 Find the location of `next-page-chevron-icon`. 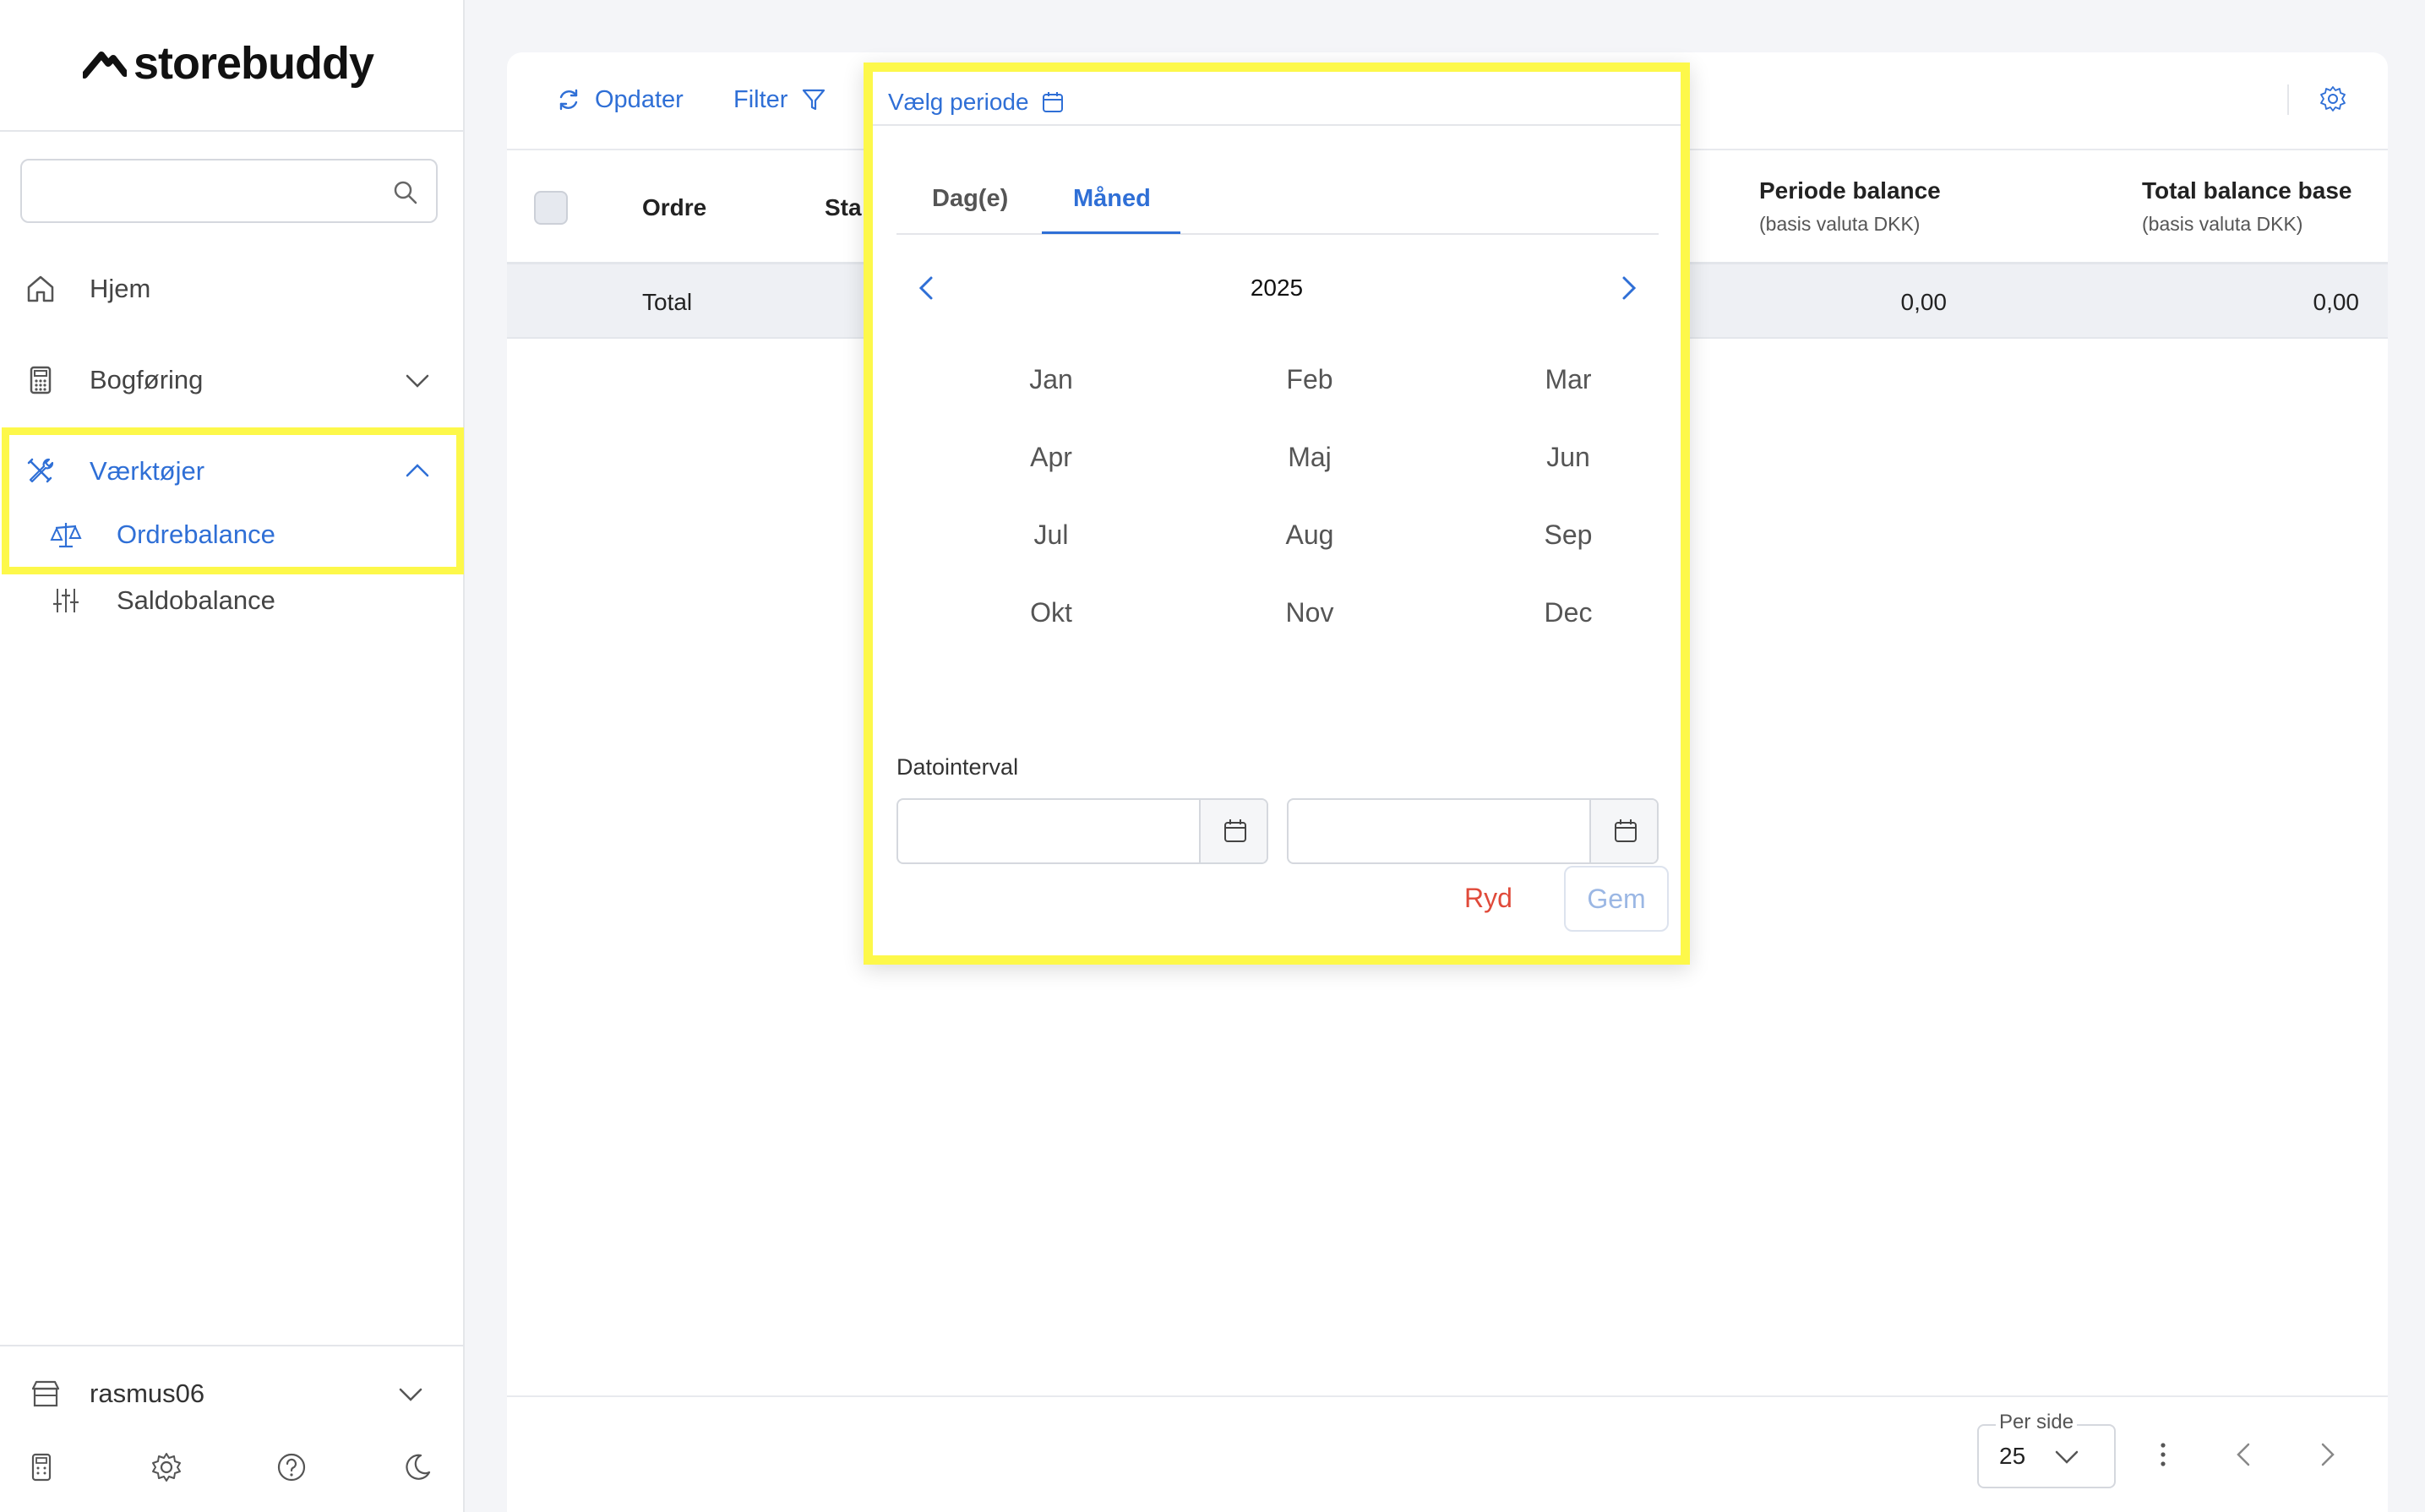

next-page-chevron-icon is located at coordinates (2327, 1454).